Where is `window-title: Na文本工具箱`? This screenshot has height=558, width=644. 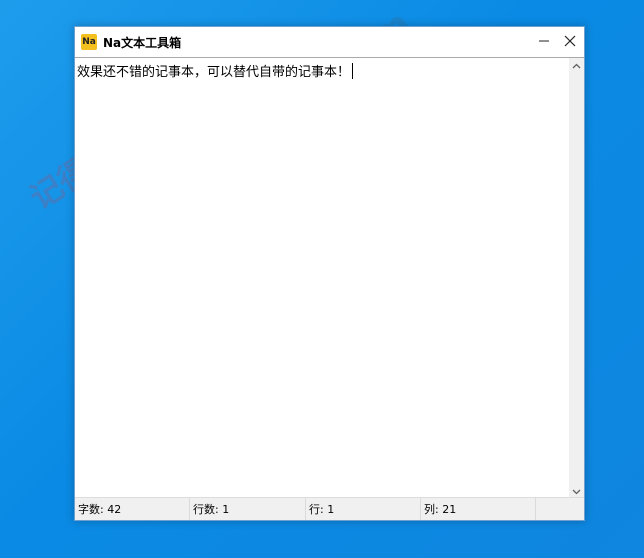 window-title: Na文本工具箱 is located at coordinates (142, 42).